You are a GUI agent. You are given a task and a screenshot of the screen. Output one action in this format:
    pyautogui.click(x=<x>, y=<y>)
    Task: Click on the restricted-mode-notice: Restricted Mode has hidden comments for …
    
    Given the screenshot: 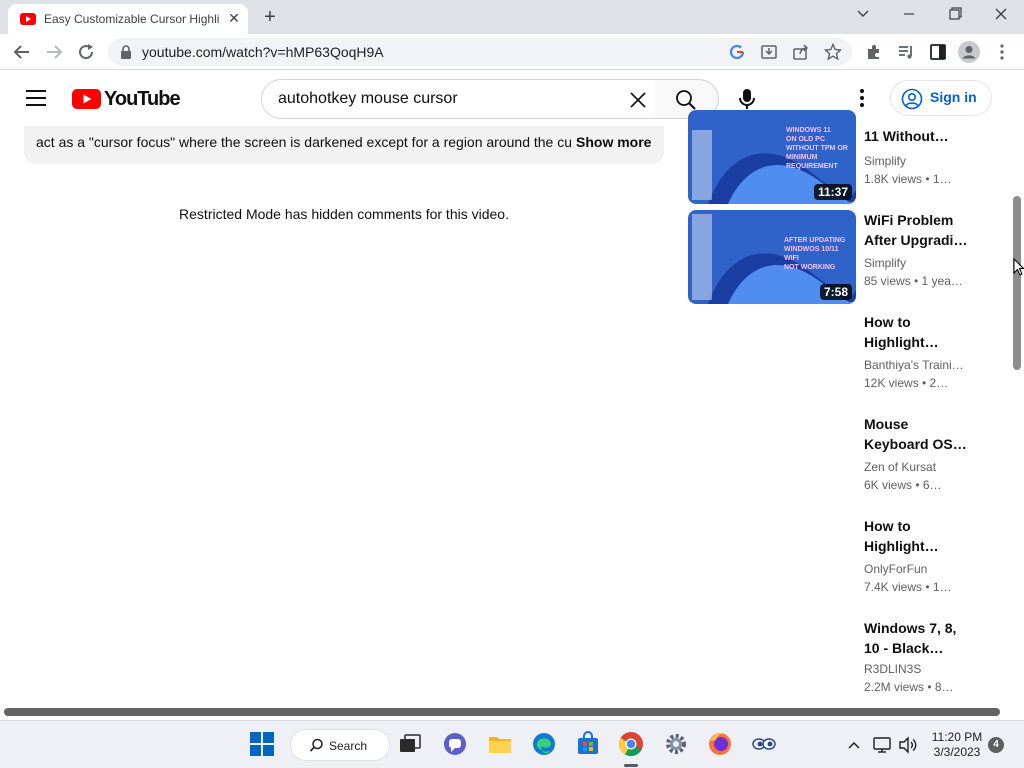 What is the action you would take?
    pyautogui.click(x=344, y=214)
    